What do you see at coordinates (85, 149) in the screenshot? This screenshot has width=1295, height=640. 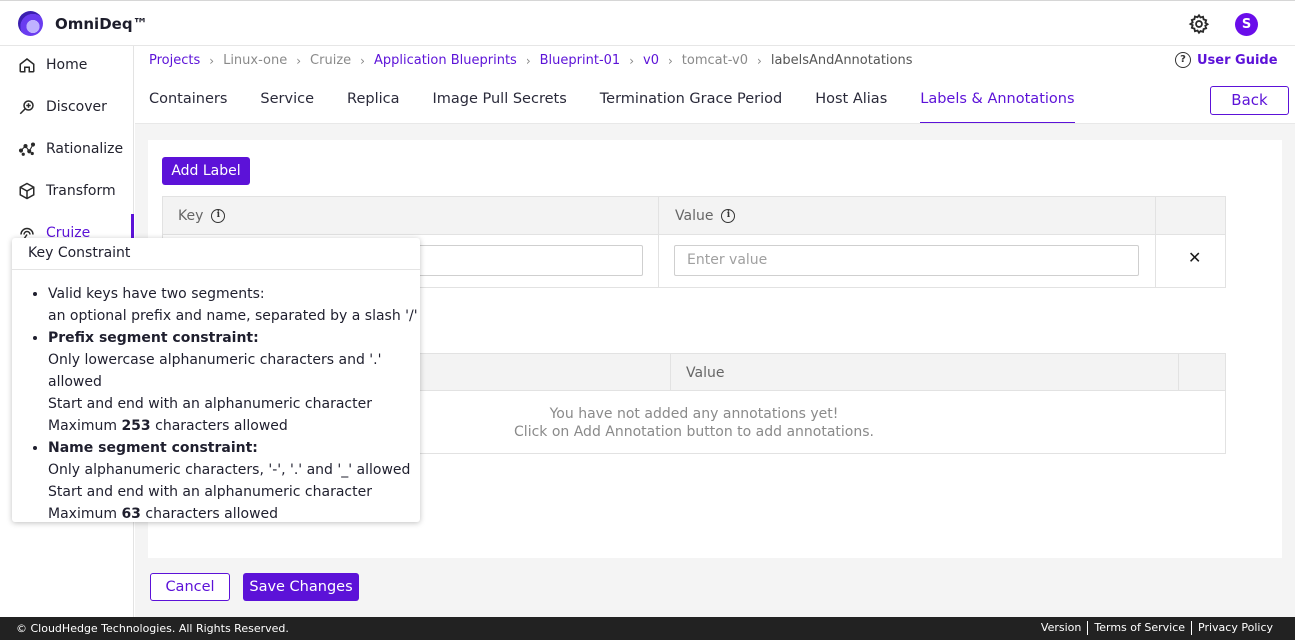 I see `sidebar-item-label: Rationalize` at bounding box center [85, 149].